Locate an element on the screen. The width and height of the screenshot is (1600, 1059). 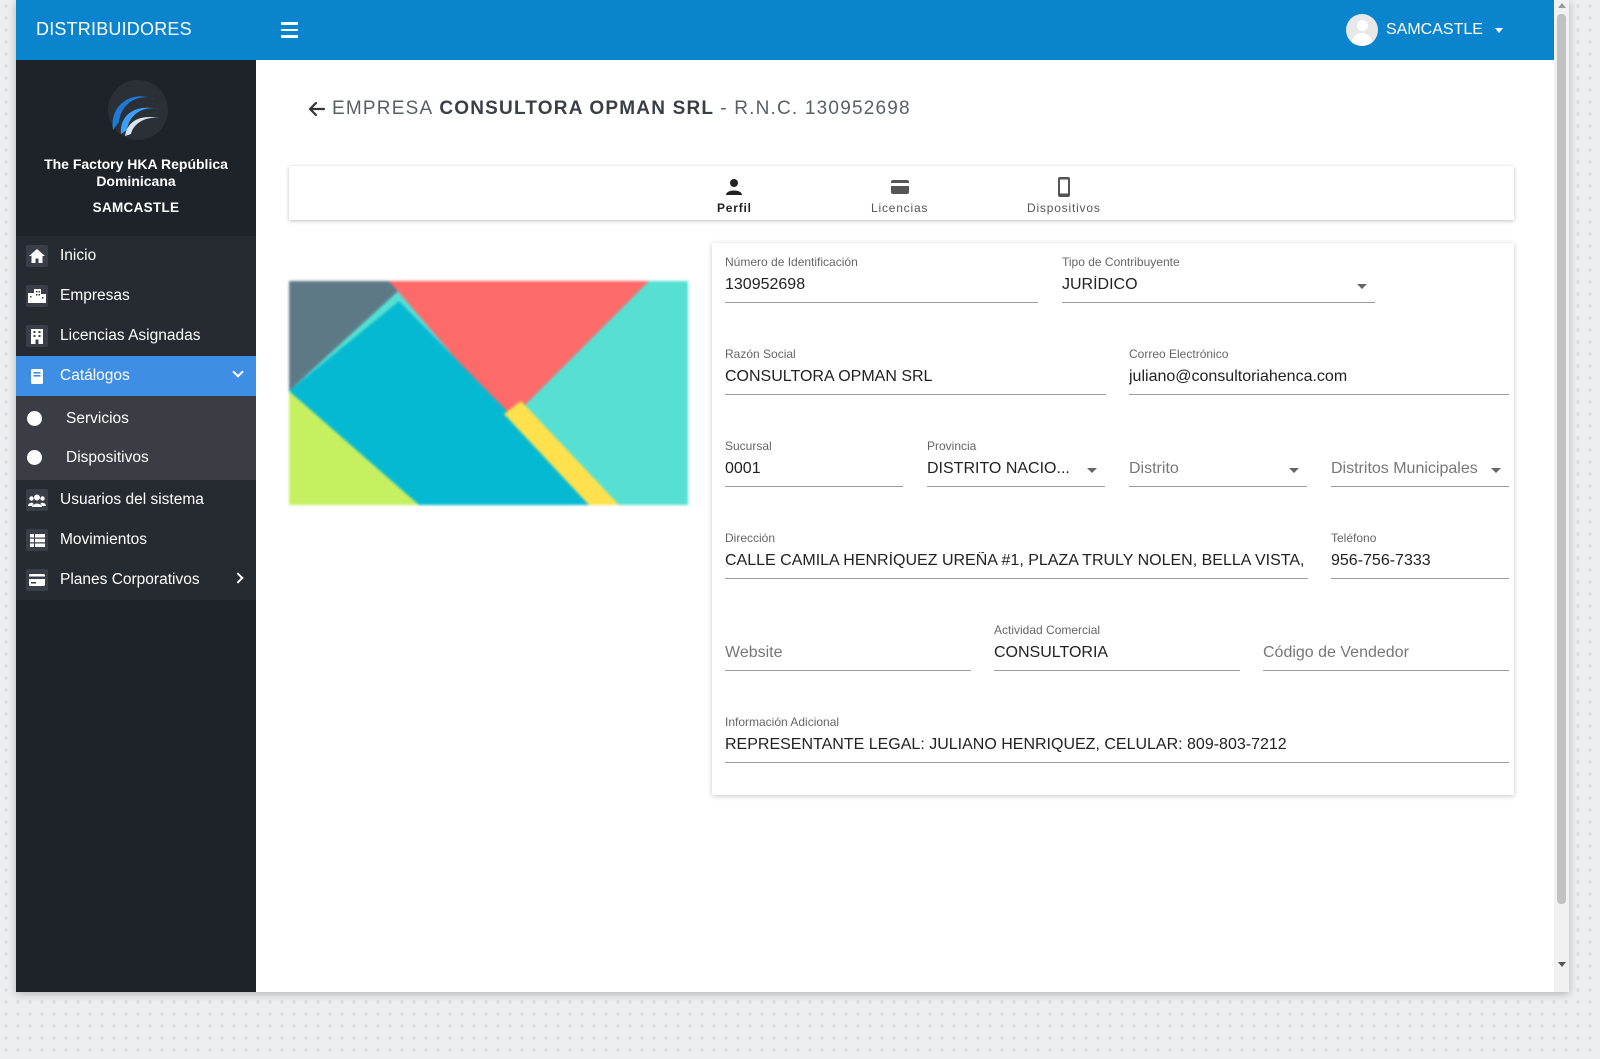
contributor-type-select: Tipo de Contribuyente JURÍDICO is located at coordinates (1218, 273).